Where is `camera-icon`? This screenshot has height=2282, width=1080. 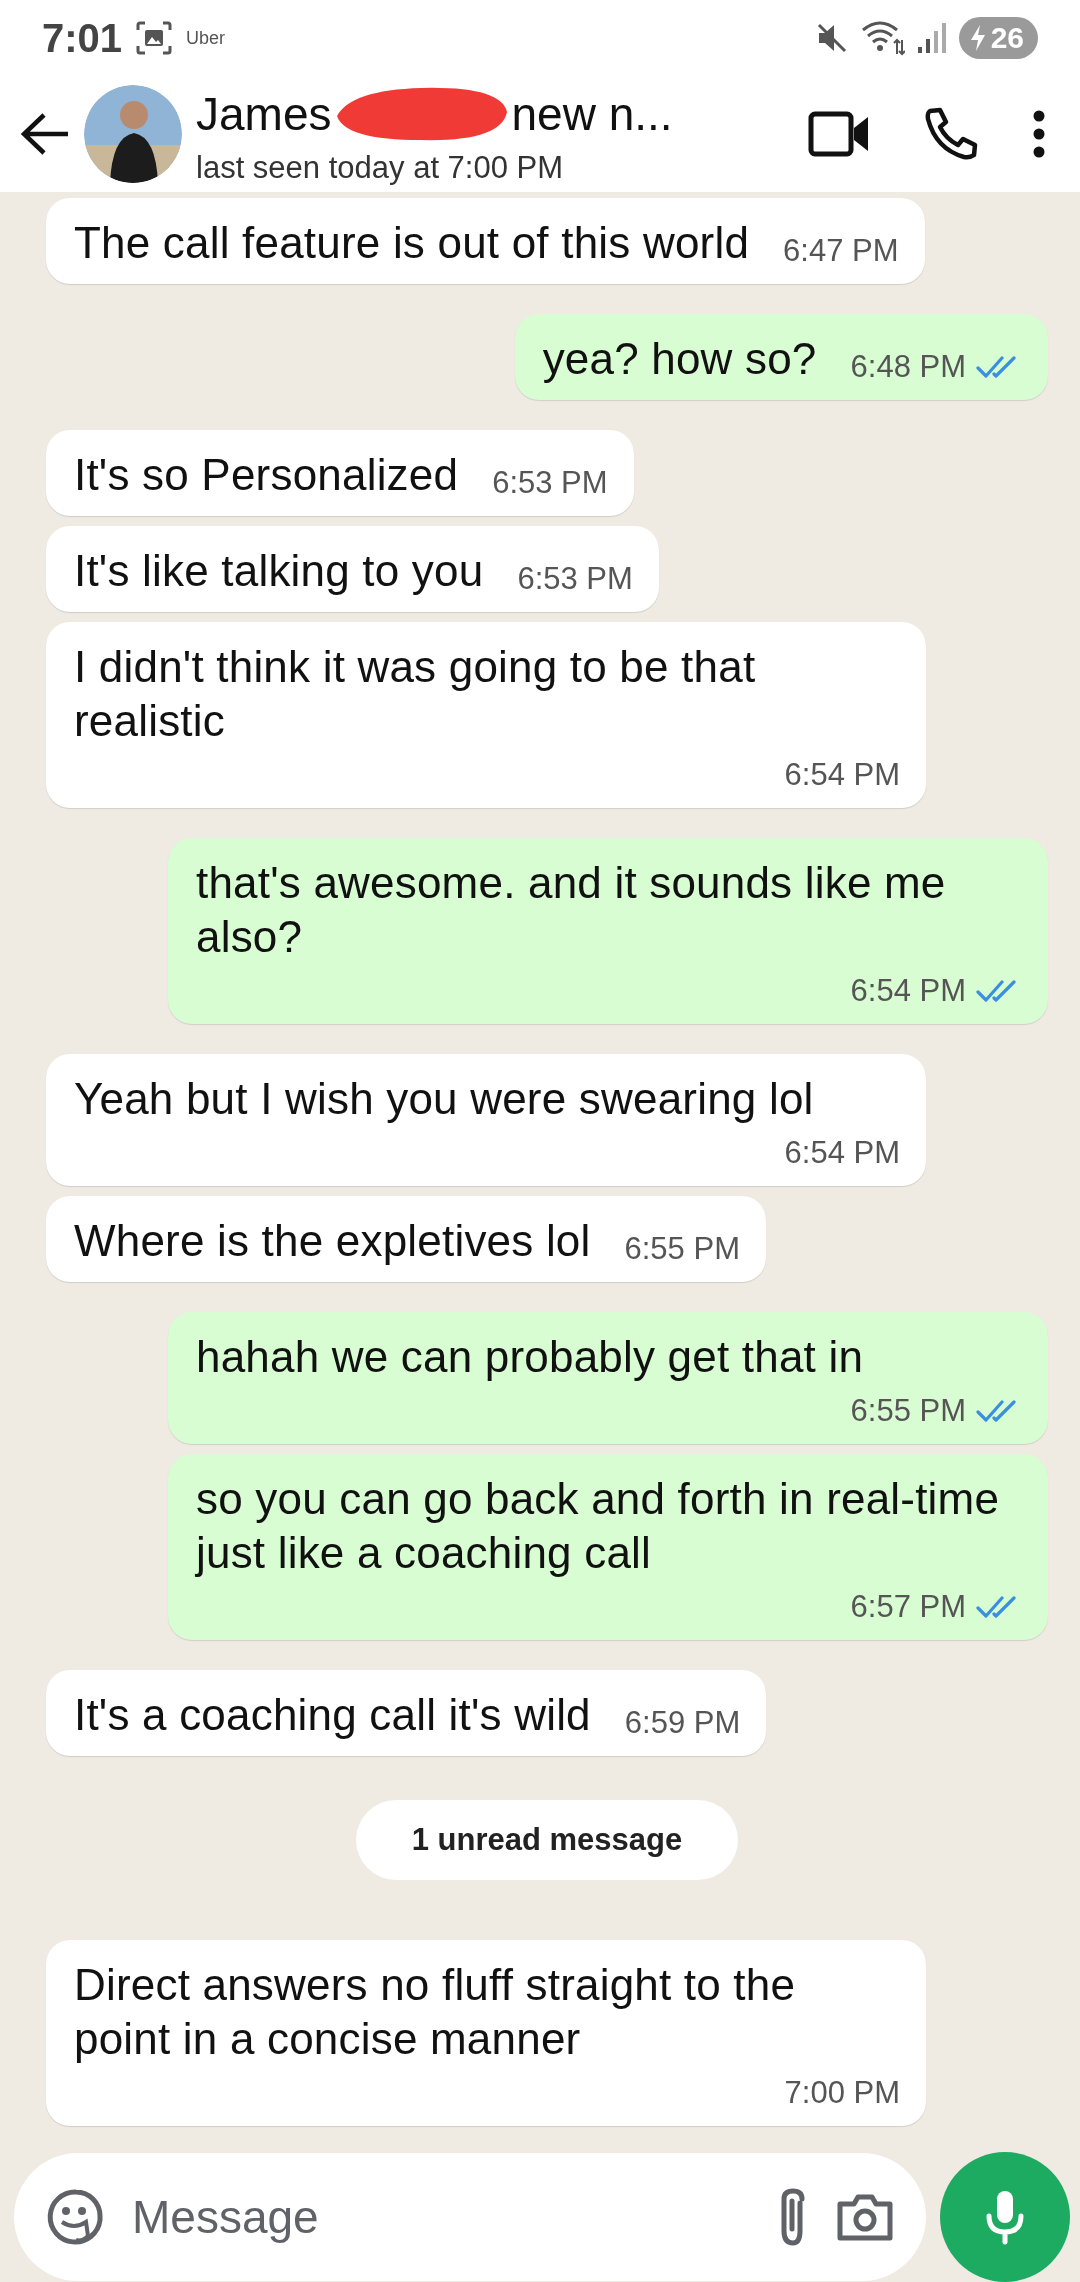
camera-icon is located at coordinates (865, 2217).